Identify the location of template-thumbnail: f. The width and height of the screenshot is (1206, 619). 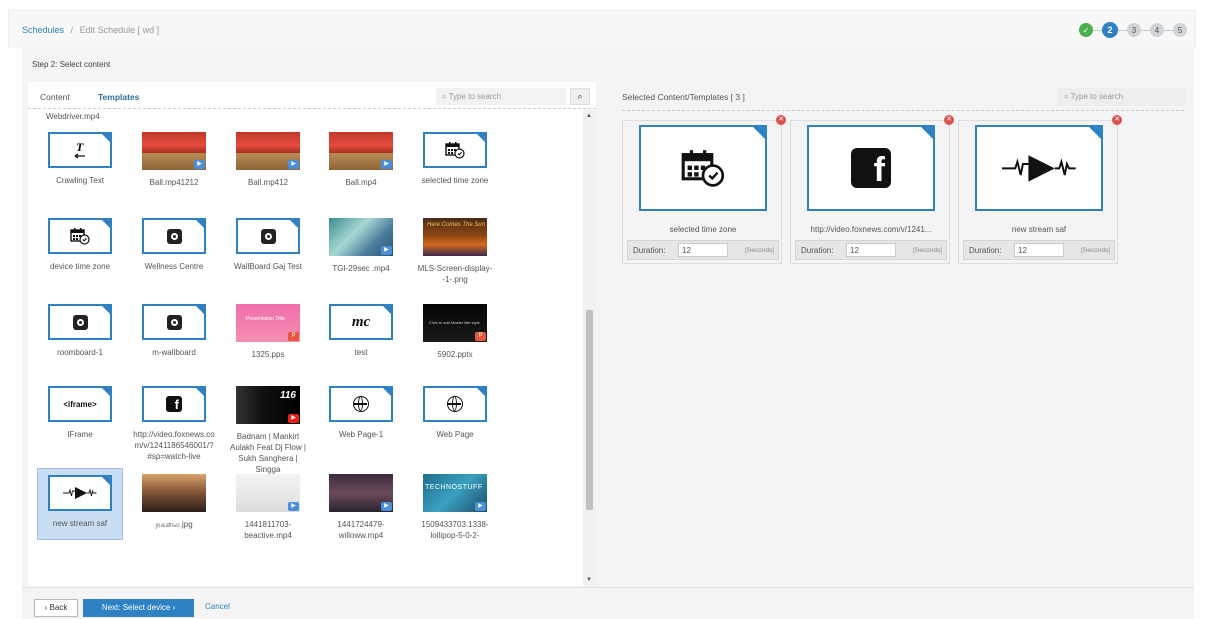
(174, 404).